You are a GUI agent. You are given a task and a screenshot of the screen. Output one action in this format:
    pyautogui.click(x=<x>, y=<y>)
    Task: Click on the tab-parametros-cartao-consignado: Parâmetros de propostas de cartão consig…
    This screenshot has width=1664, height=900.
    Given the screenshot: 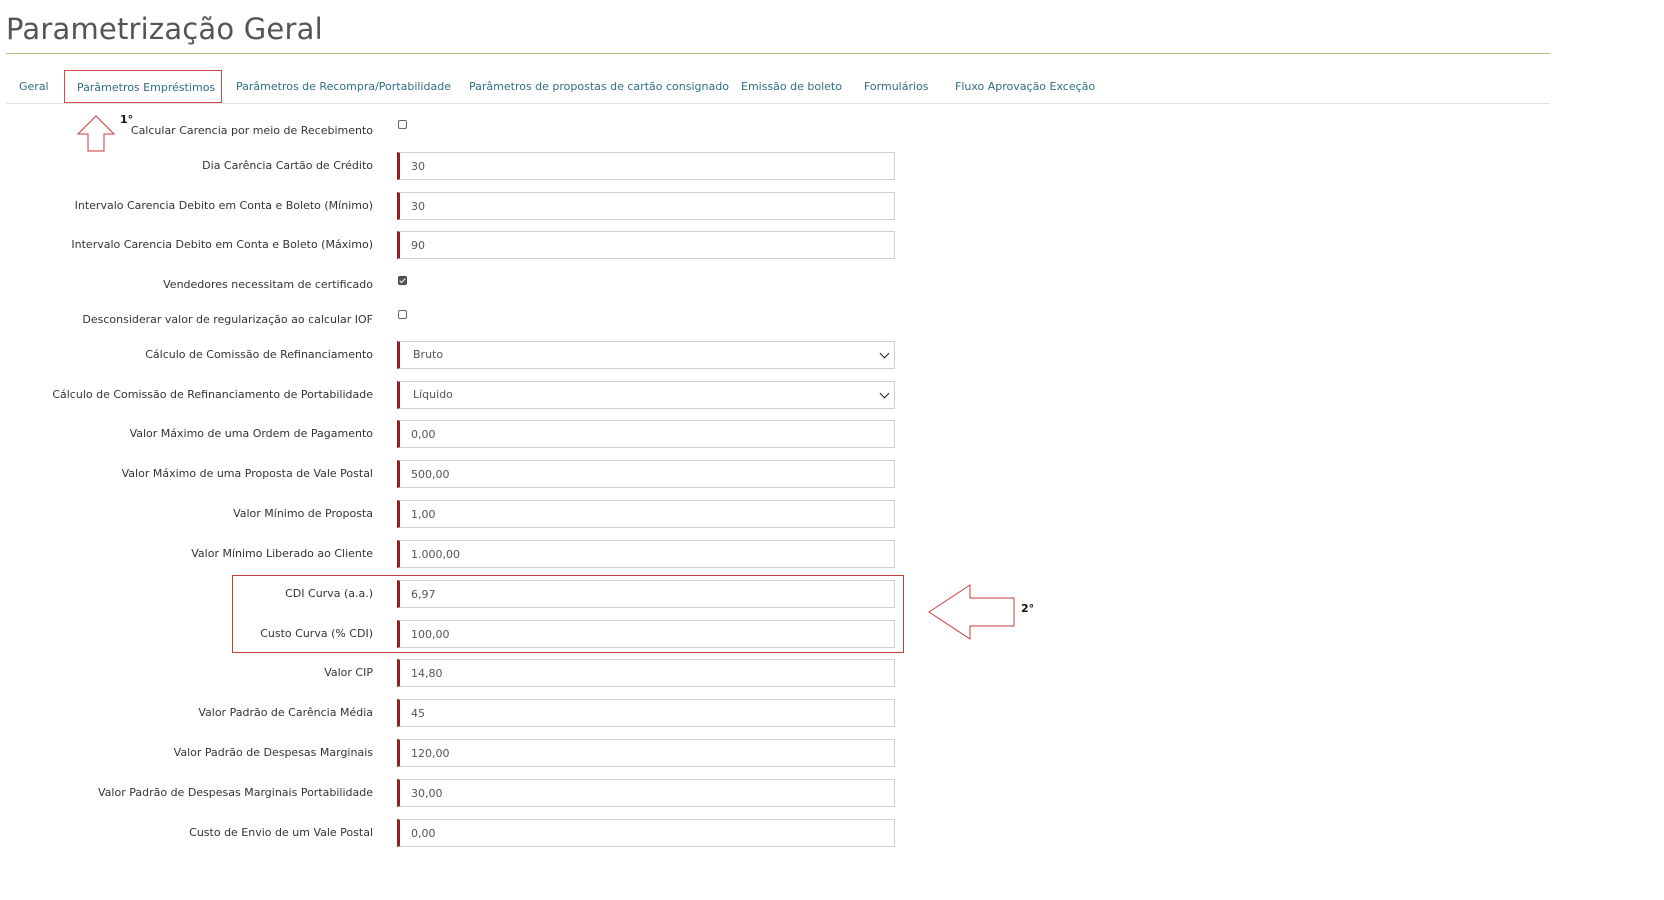 What is the action you would take?
    pyautogui.click(x=599, y=87)
    